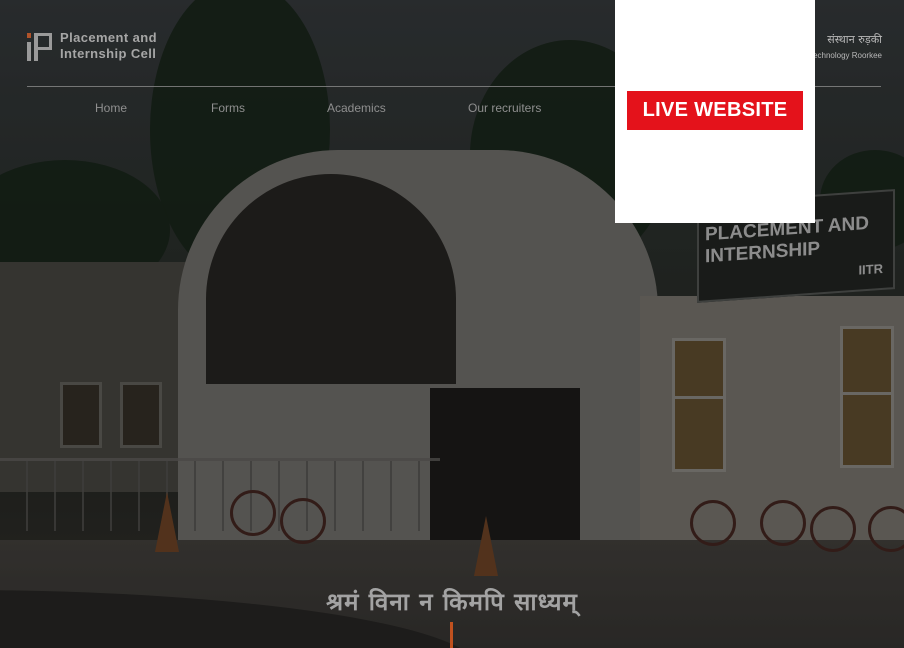 Image resolution: width=904 pixels, height=648 pixels. I want to click on nav-home: Home, so click(111, 108).